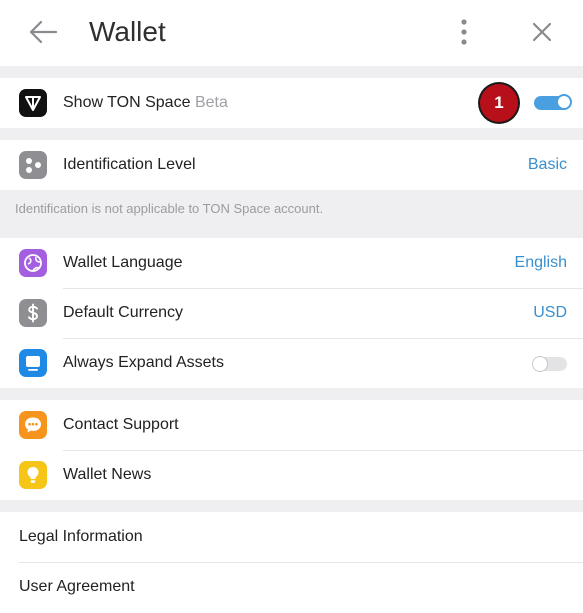 Image resolution: width=583 pixels, height=613 pixels. What do you see at coordinates (291, 537) in the screenshot?
I see `legal-information-row: Legal Information` at bounding box center [291, 537].